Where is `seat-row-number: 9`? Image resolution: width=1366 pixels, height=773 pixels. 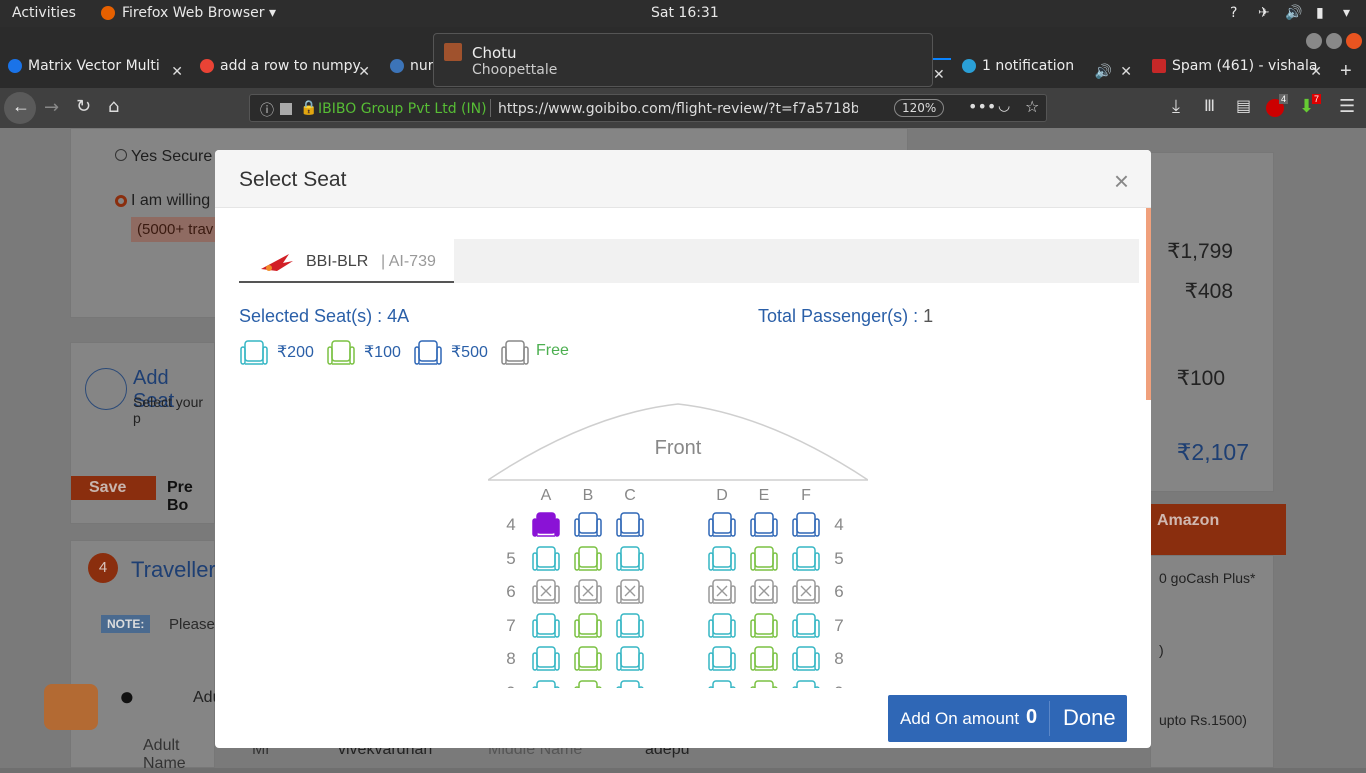 seat-row-number: 9 is located at coordinates (511, 685).